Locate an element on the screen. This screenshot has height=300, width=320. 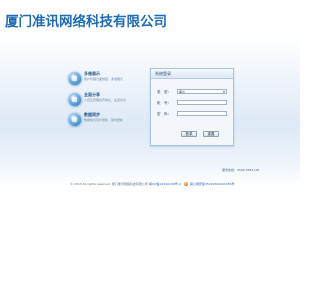
feature-item-display: 多维展示 用户管理方面维度，多维展示 is located at coordinates (103, 81).